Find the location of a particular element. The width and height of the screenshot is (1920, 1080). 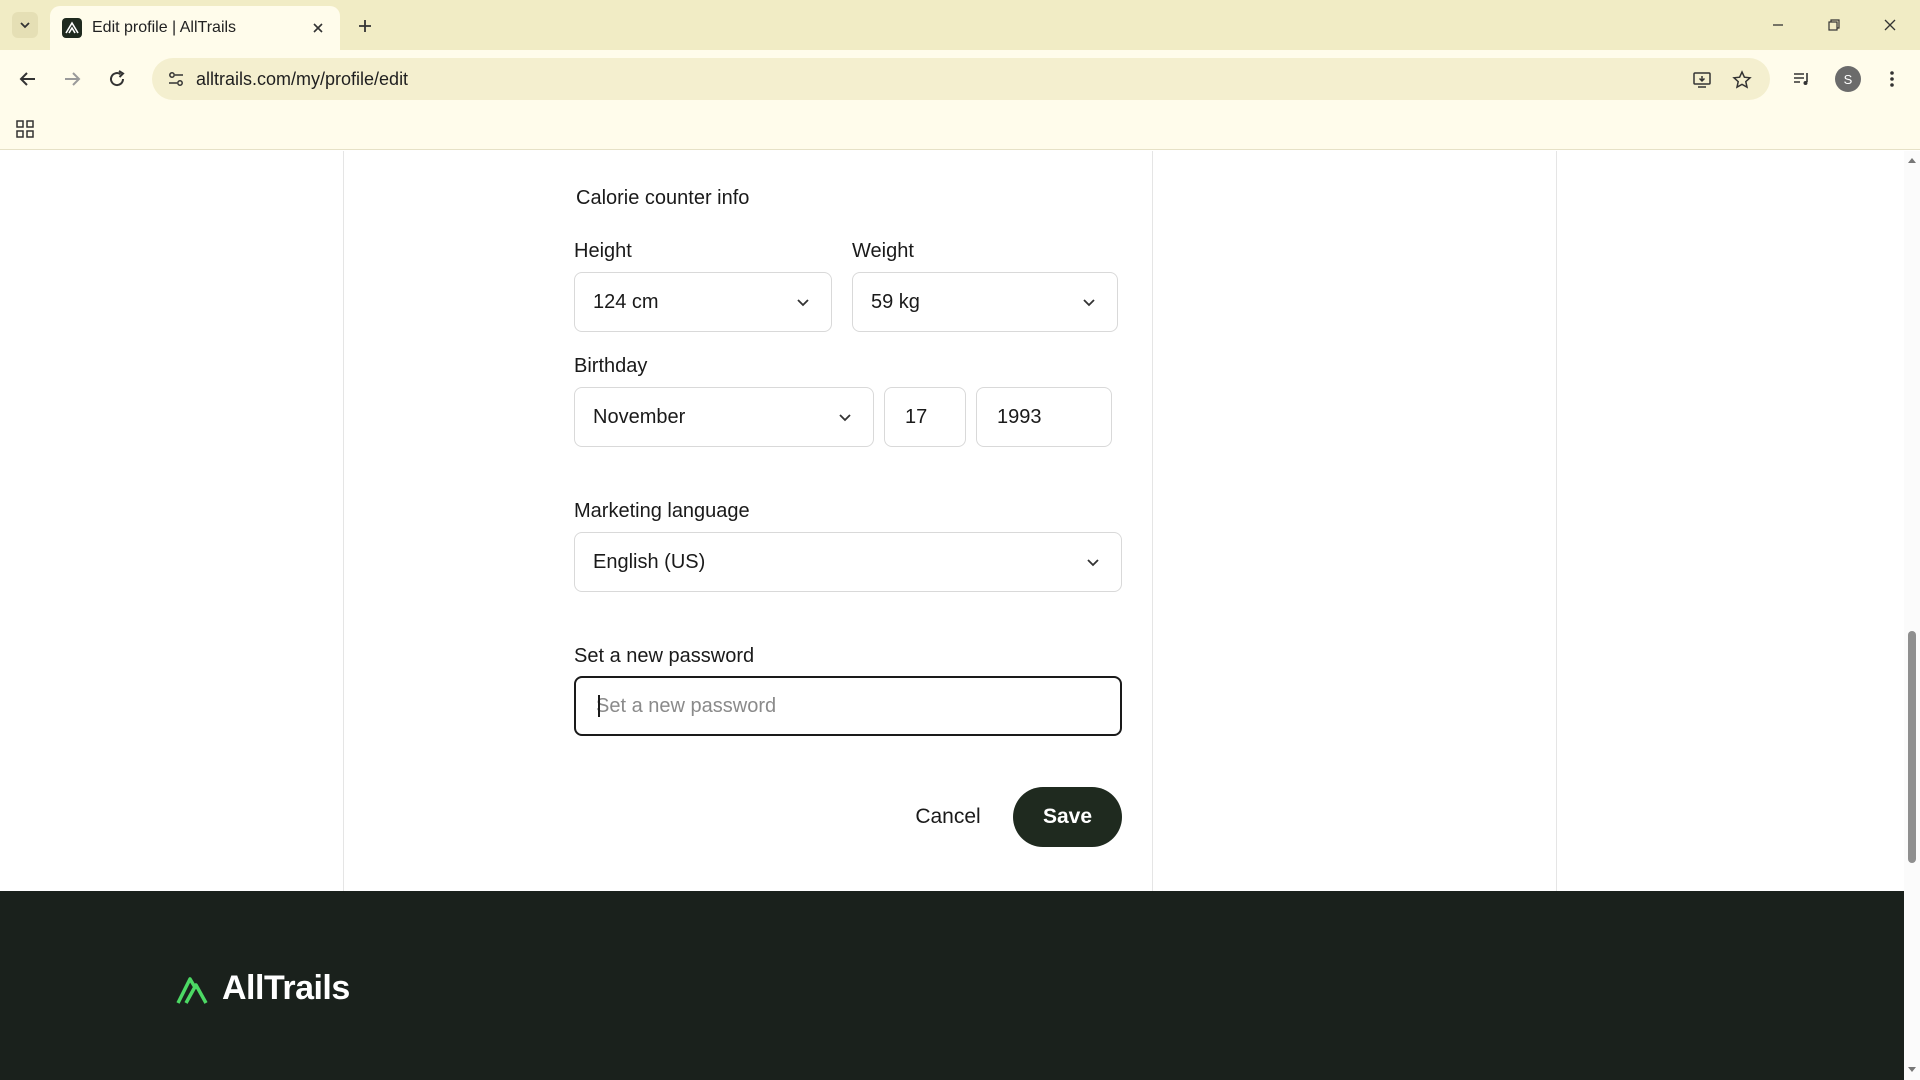

birthday-label: Birthday is located at coordinates (611, 366).